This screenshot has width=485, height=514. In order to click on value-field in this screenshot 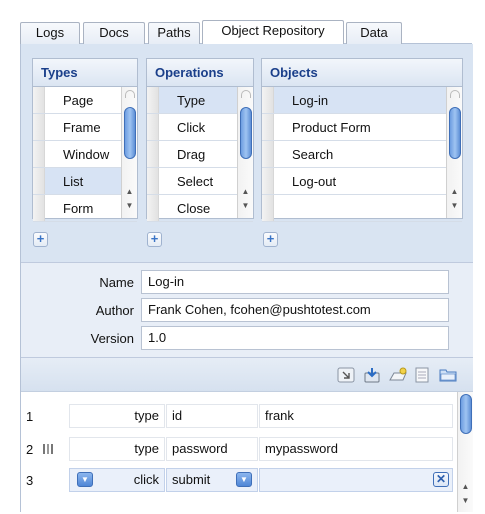, I will do `click(356, 480)`.